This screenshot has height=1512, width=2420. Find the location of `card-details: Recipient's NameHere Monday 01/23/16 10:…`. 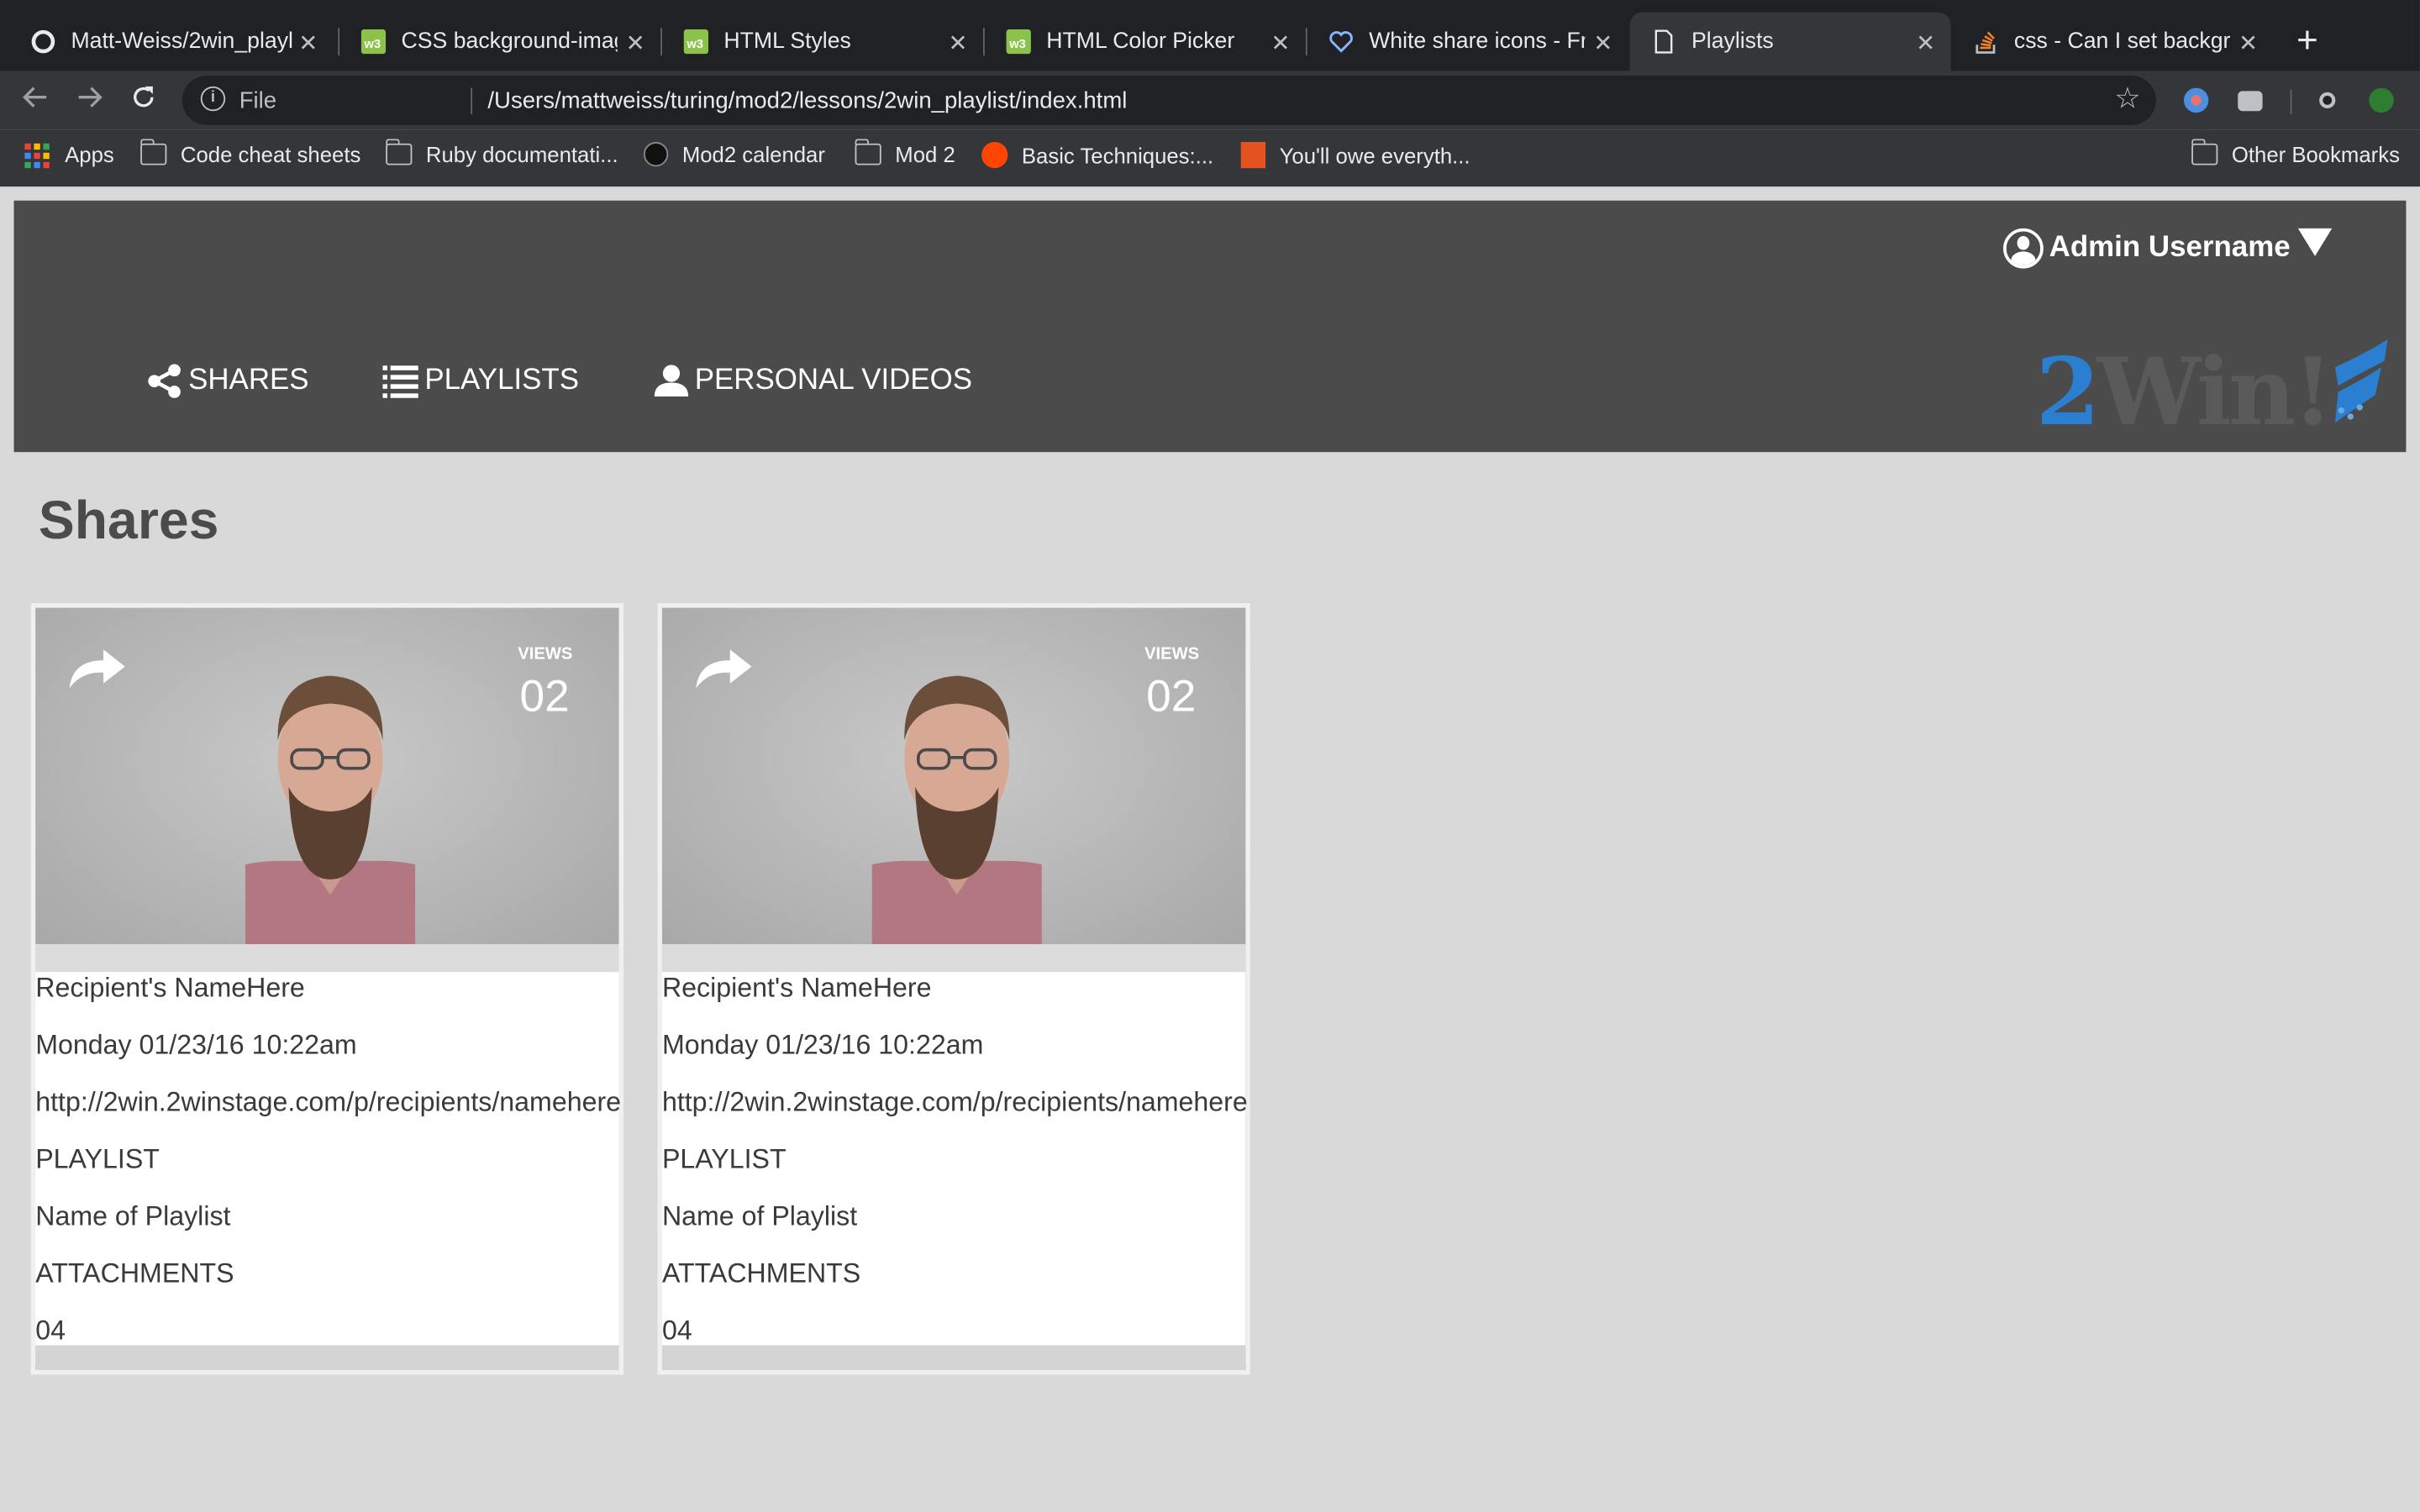

card-details: Recipient's NameHere Monday 01/23/16 10:… is located at coordinates (328, 1159).